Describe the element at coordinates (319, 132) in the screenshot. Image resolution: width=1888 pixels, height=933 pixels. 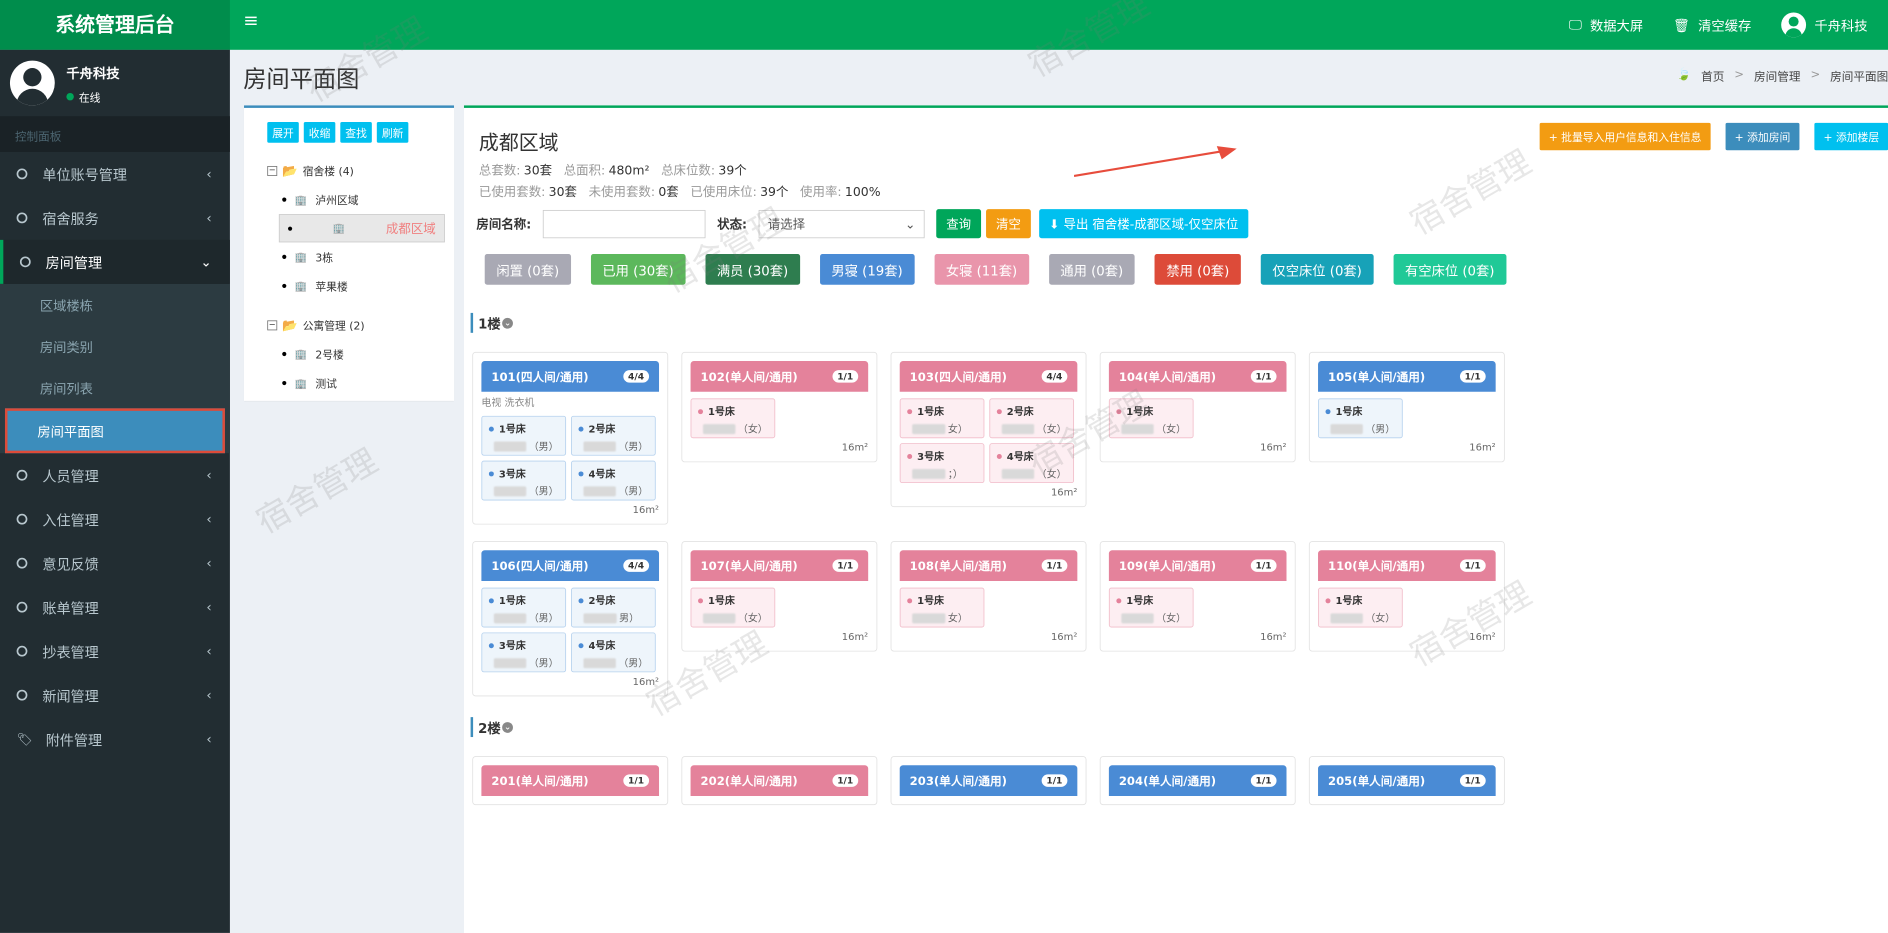
I see `tree-button-1: 收缩` at that location.